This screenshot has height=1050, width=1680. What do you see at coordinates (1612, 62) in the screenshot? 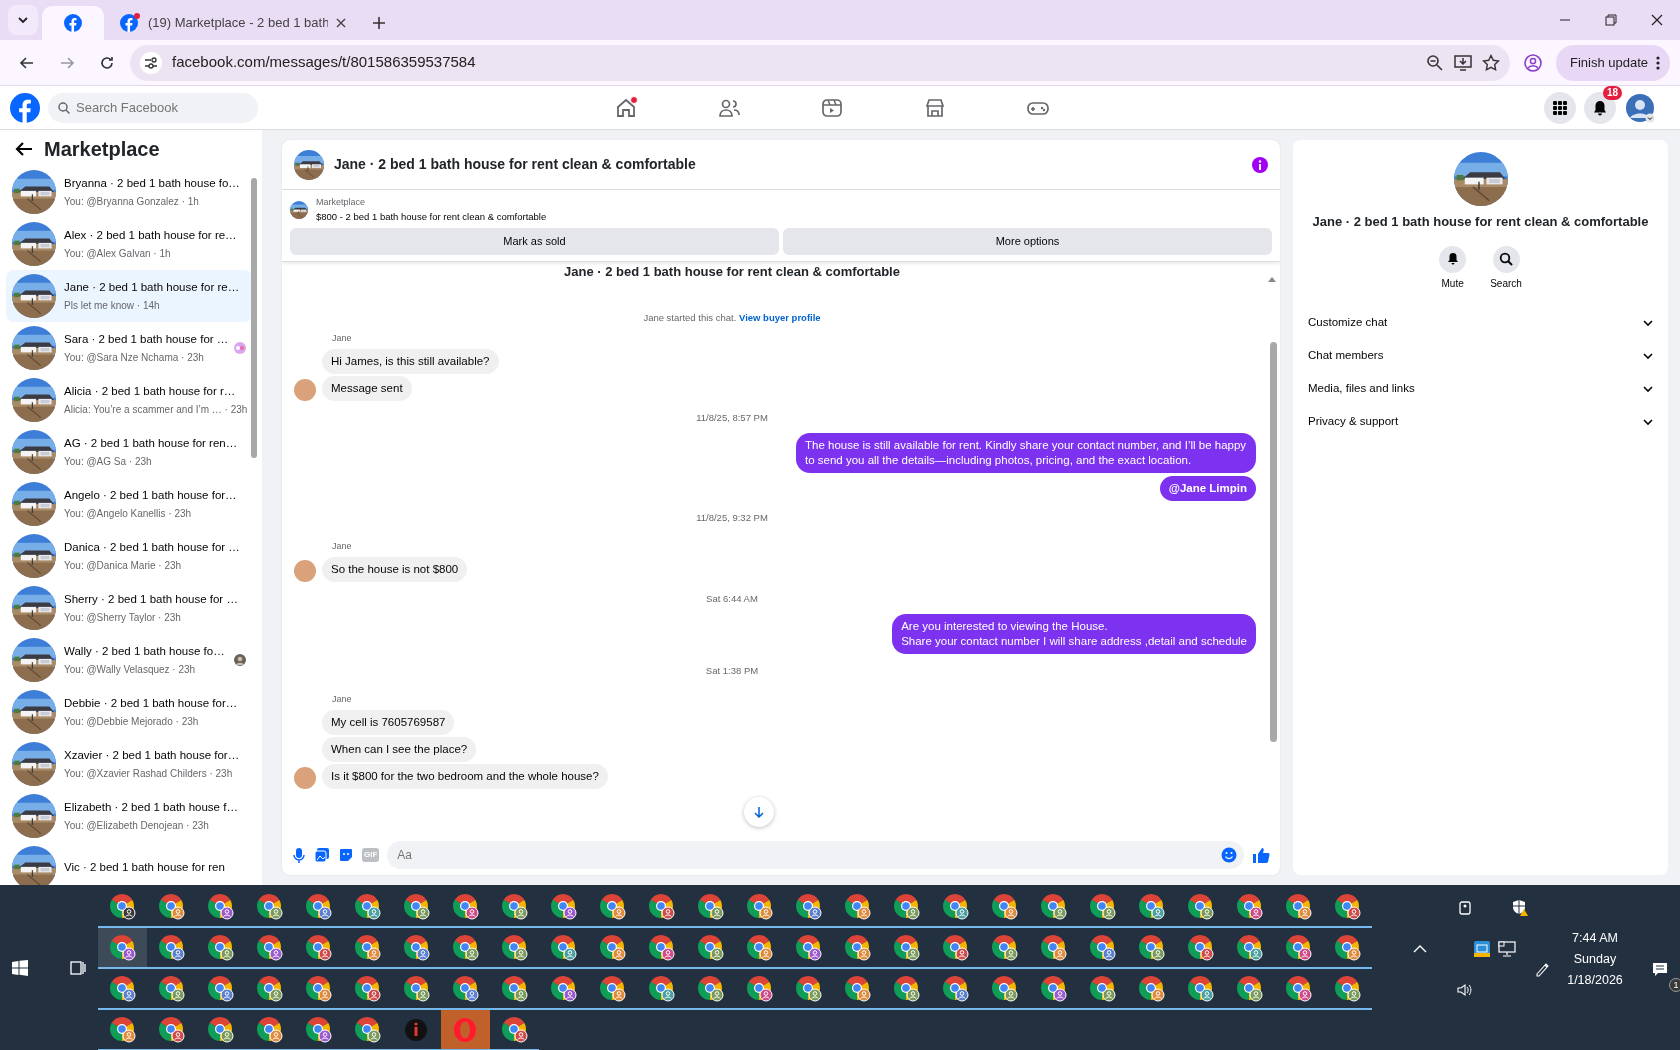
I see `update-button: Finish update` at bounding box center [1612, 62].